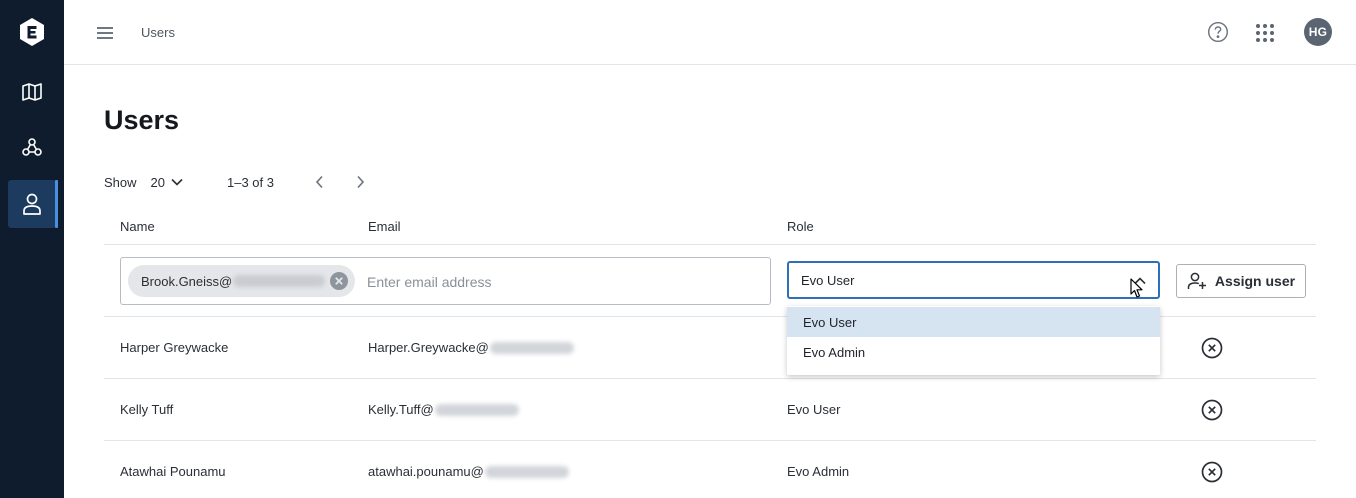  What do you see at coordinates (187, 281) in the screenshot?
I see `chip-email-text: Brook.Gneiss@` at bounding box center [187, 281].